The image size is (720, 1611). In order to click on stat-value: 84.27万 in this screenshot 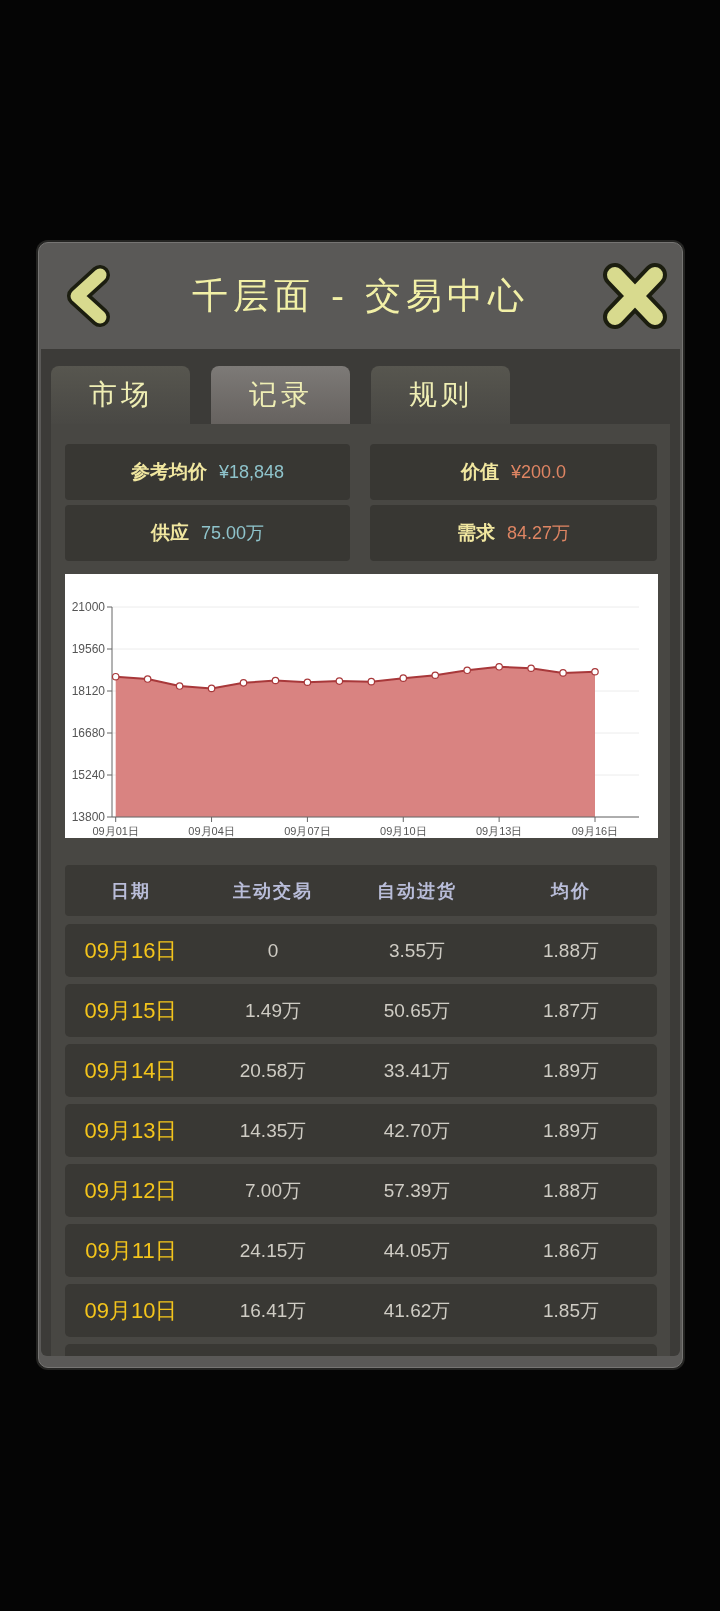, I will do `click(538, 533)`.